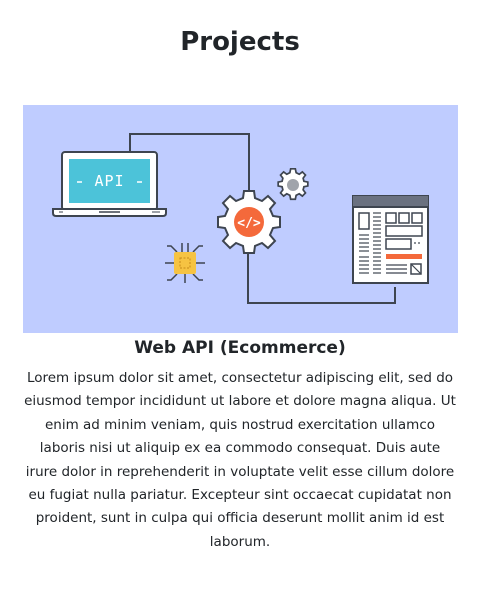  I want to click on code-symbol: </>, so click(249, 223).